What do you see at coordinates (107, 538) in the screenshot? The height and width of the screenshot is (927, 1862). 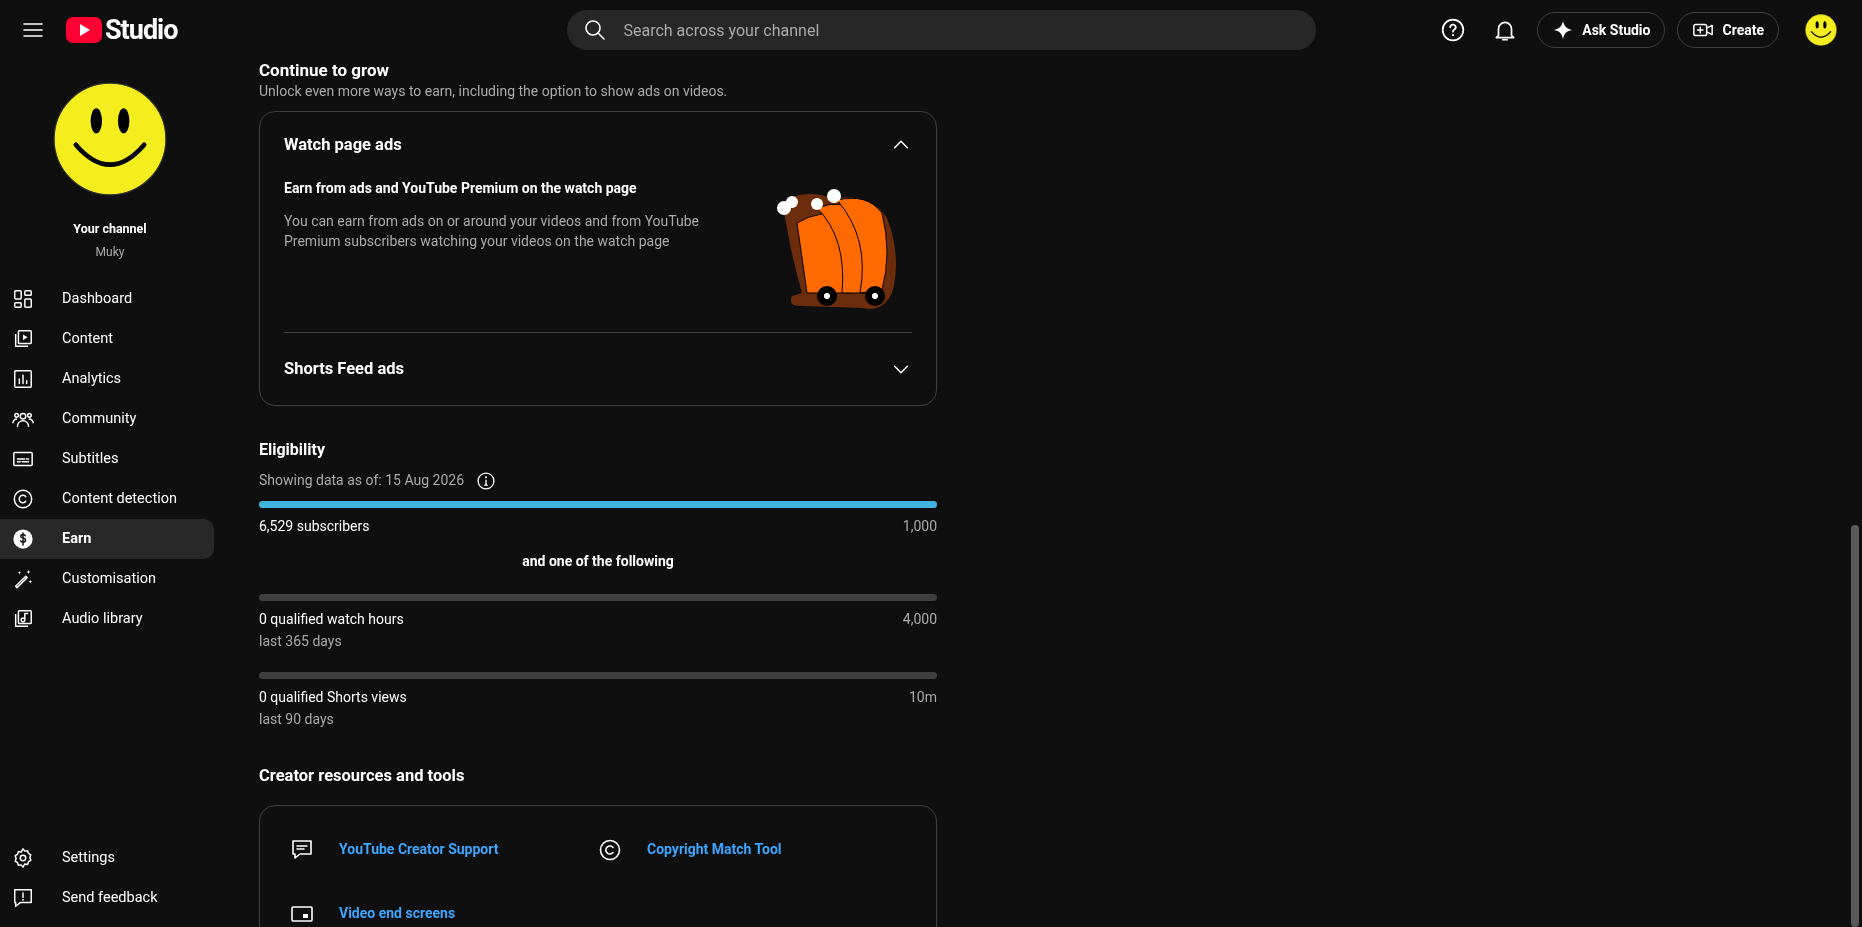 I see `sidebar-item: Earn` at bounding box center [107, 538].